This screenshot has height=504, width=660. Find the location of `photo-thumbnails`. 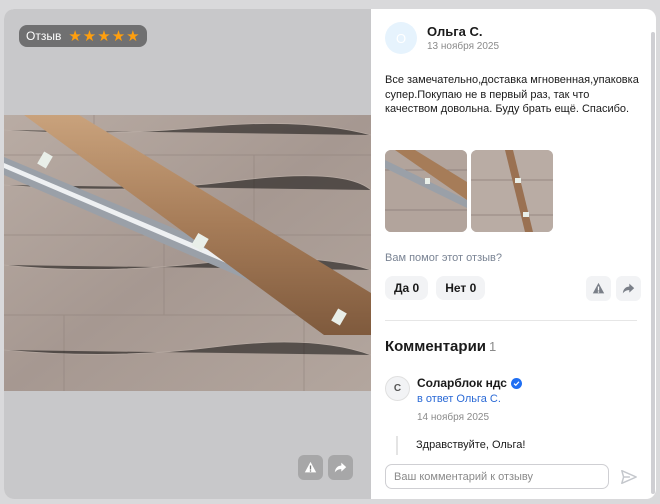

photo-thumbnails is located at coordinates (469, 191).